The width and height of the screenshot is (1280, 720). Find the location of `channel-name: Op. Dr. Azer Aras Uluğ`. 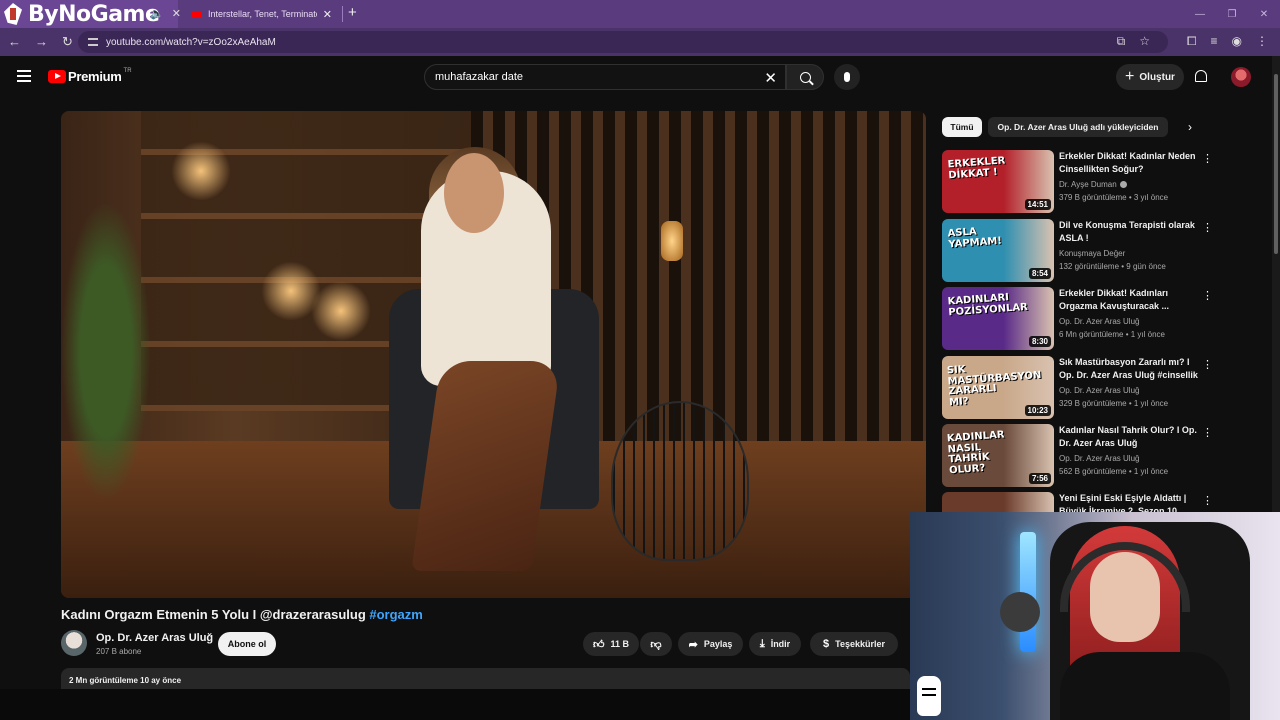

channel-name: Op. Dr. Azer Aras Uluğ is located at coordinates (154, 638).